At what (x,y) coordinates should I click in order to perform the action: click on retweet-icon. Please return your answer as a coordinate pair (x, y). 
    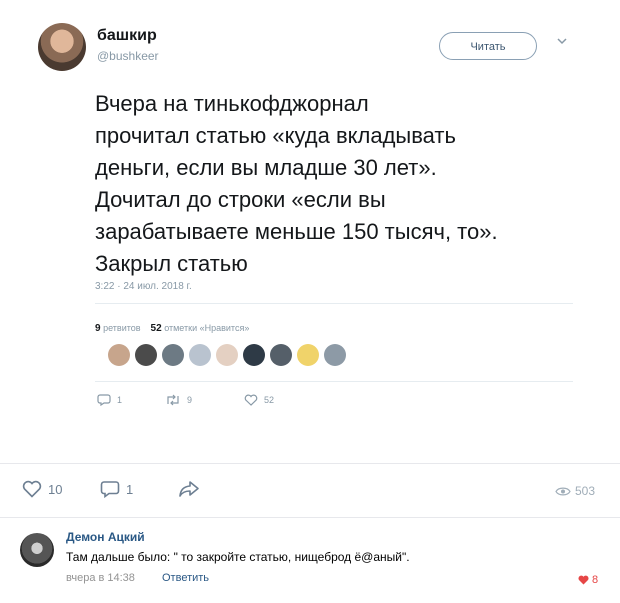
    Looking at the image, I should click on (173, 400).